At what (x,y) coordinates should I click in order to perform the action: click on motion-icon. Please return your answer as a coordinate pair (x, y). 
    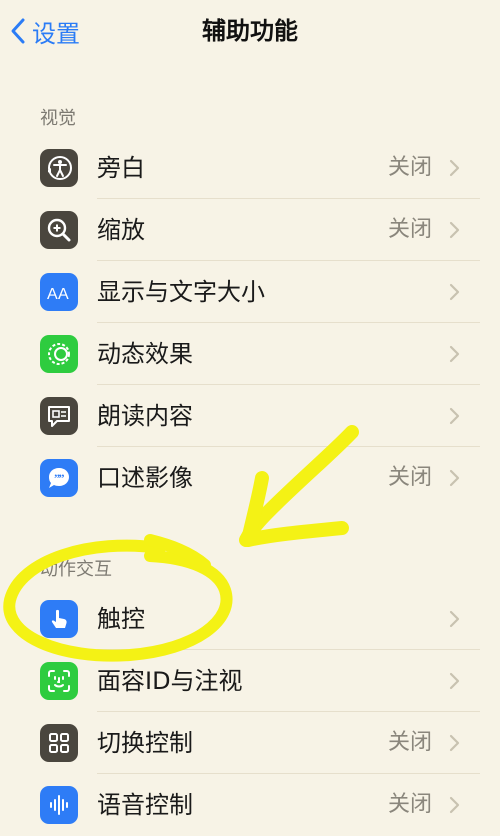
    Looking at the image, I should click on (59, 354).